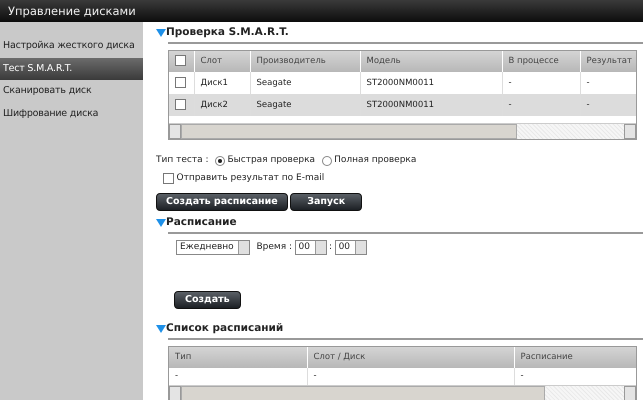  Describe the element at coordinates (183, 357) in the screenshot. I see `column-header: Тип` at that location.